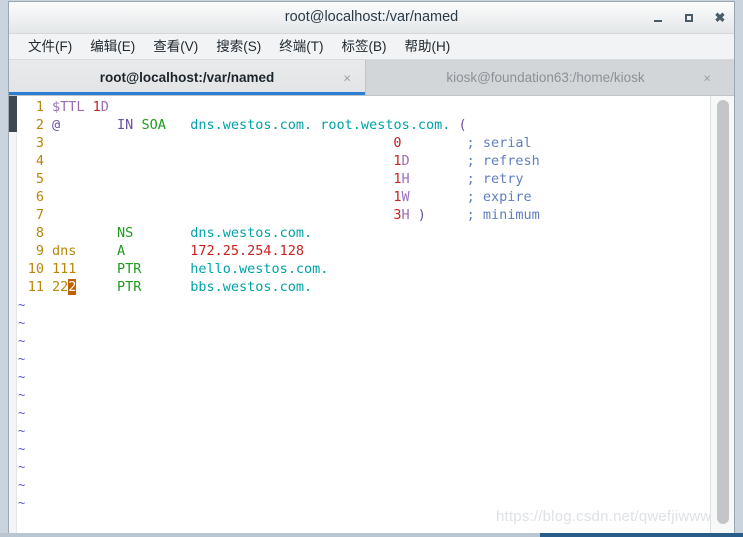  Describe the element at coordinates (39, 107) in the screenshot. I see `line-number: 1` at that location.